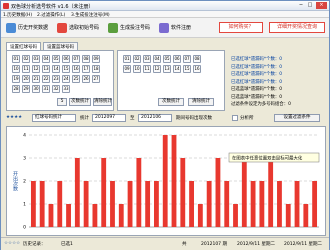  What do you see at coordinates (167, 69) in the screenshot?
I see `blue-number-13: 13` at bounding box center [167, 69].